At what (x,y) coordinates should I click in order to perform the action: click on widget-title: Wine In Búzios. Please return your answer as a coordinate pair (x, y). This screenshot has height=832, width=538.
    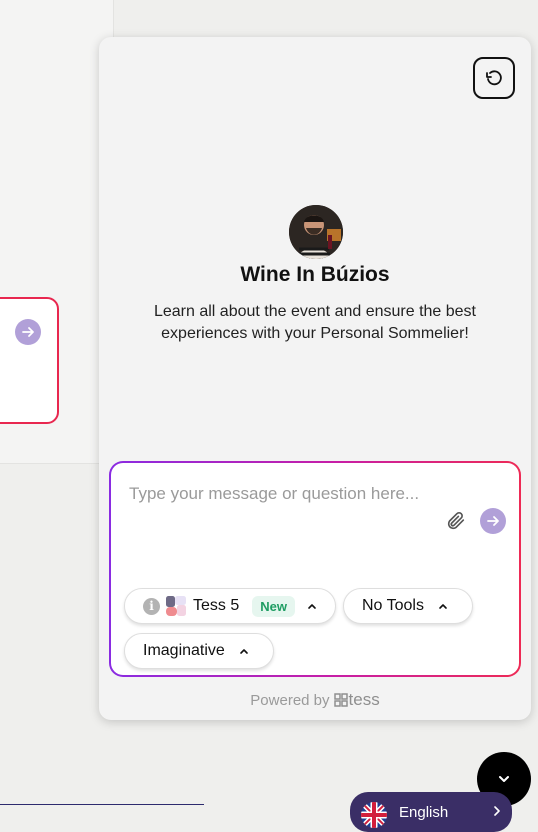
    Looking at the image, I should click on (315, 274).